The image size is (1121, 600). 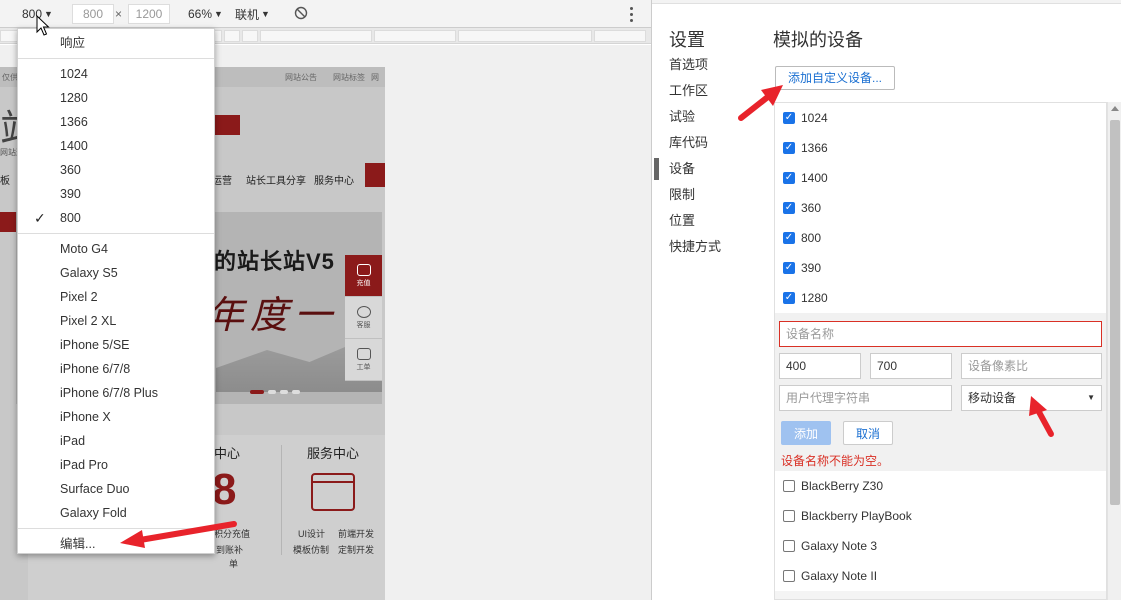 What do you see at coordinates (276, 179) in the screenshot?
I see `site-nav-tools: 站长工具分享` at bounding box center [276, 179].